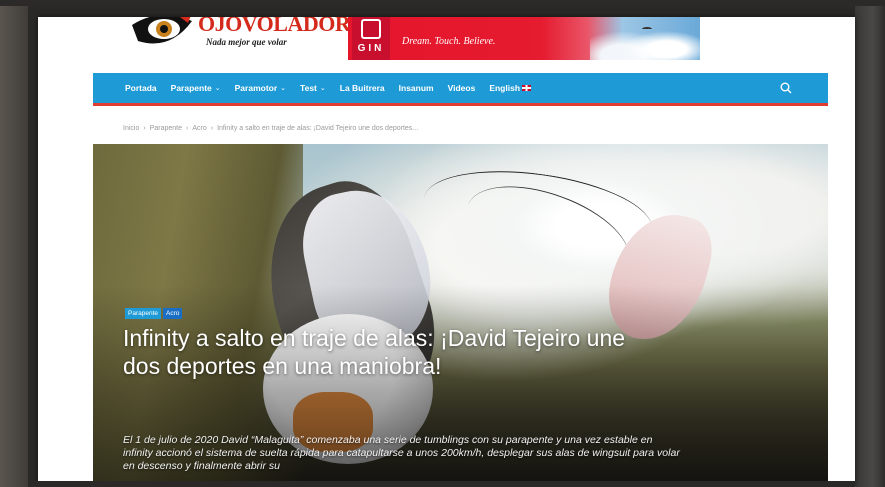 The height and width of the screenshot is (487, 885). What do you see at coordinates (196, 88) in the screenshot?
I see `nav-item-parapente: Parapente ⌄` at bounding box center [196, 88].